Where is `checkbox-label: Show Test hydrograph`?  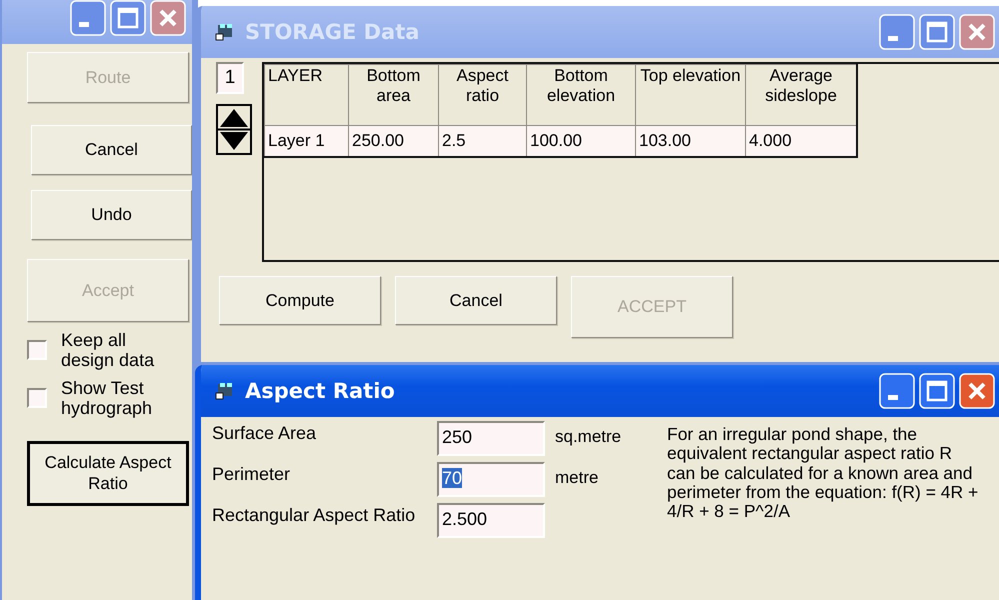
checkbox-label: Show Test hydrograph is located at coordinates (107, 398).